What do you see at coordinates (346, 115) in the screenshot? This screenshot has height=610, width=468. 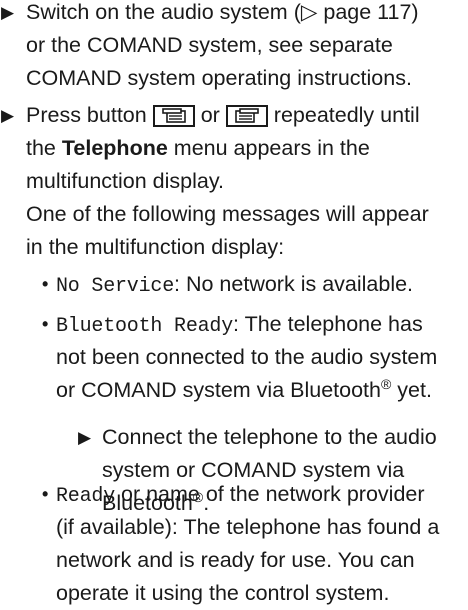 I see `repeatedly-until-text: repeatedly until` at bounding box center [346, 115].